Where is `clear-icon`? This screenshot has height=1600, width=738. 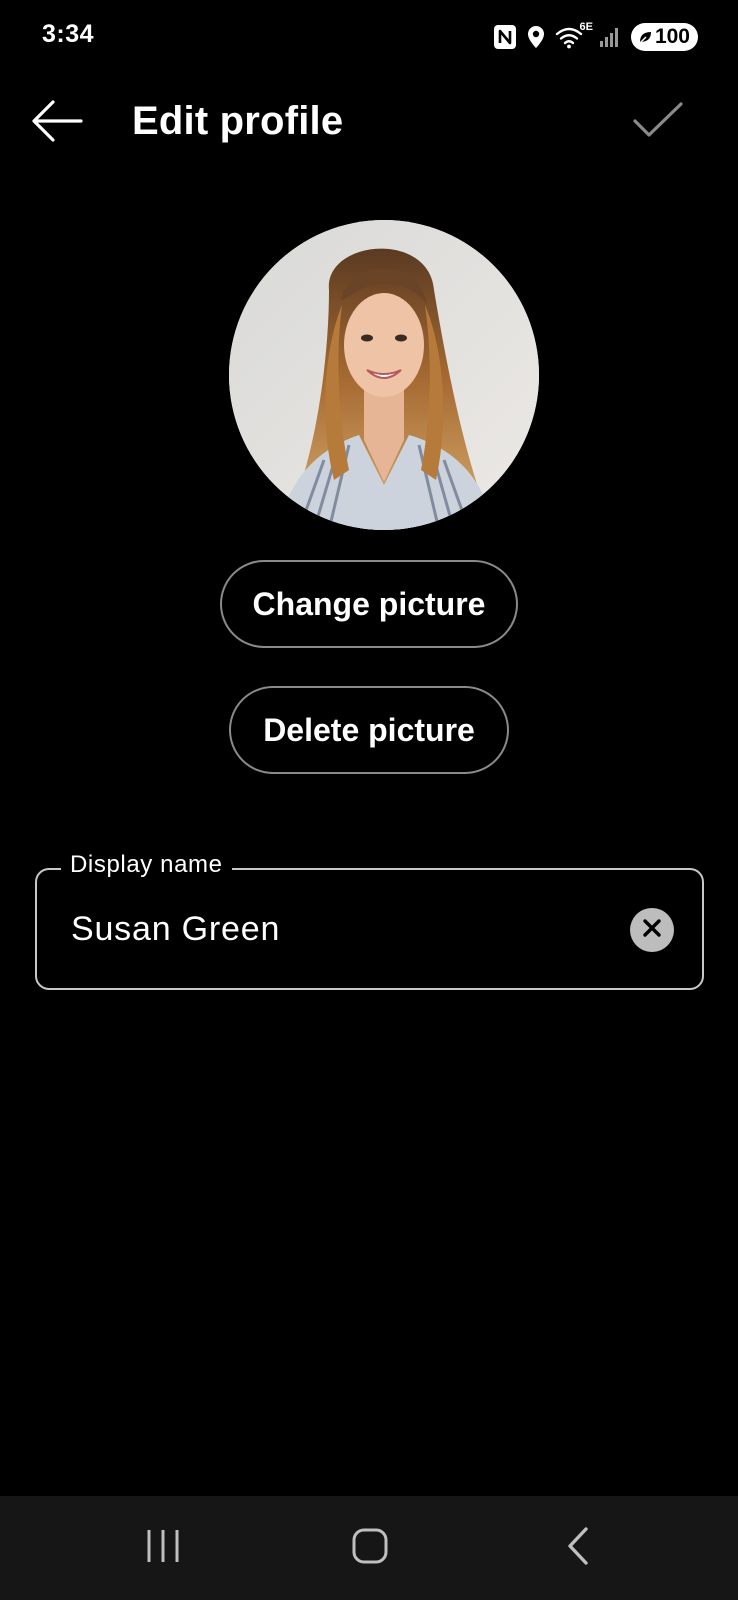
clear-icon is located at coordinates (652, 930).